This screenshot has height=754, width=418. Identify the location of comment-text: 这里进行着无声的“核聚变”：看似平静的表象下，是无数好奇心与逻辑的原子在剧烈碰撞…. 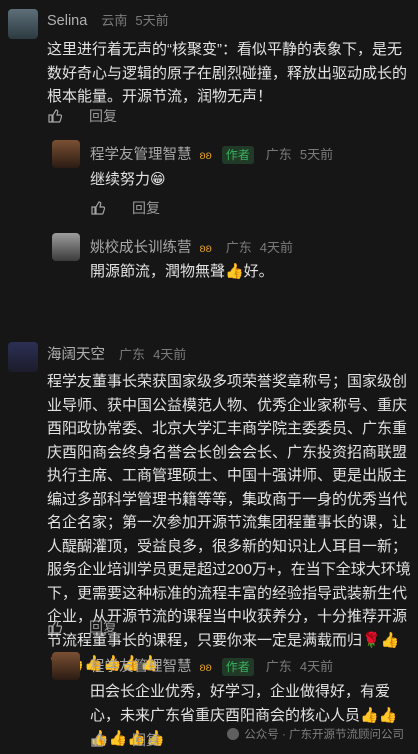
(227, 73).